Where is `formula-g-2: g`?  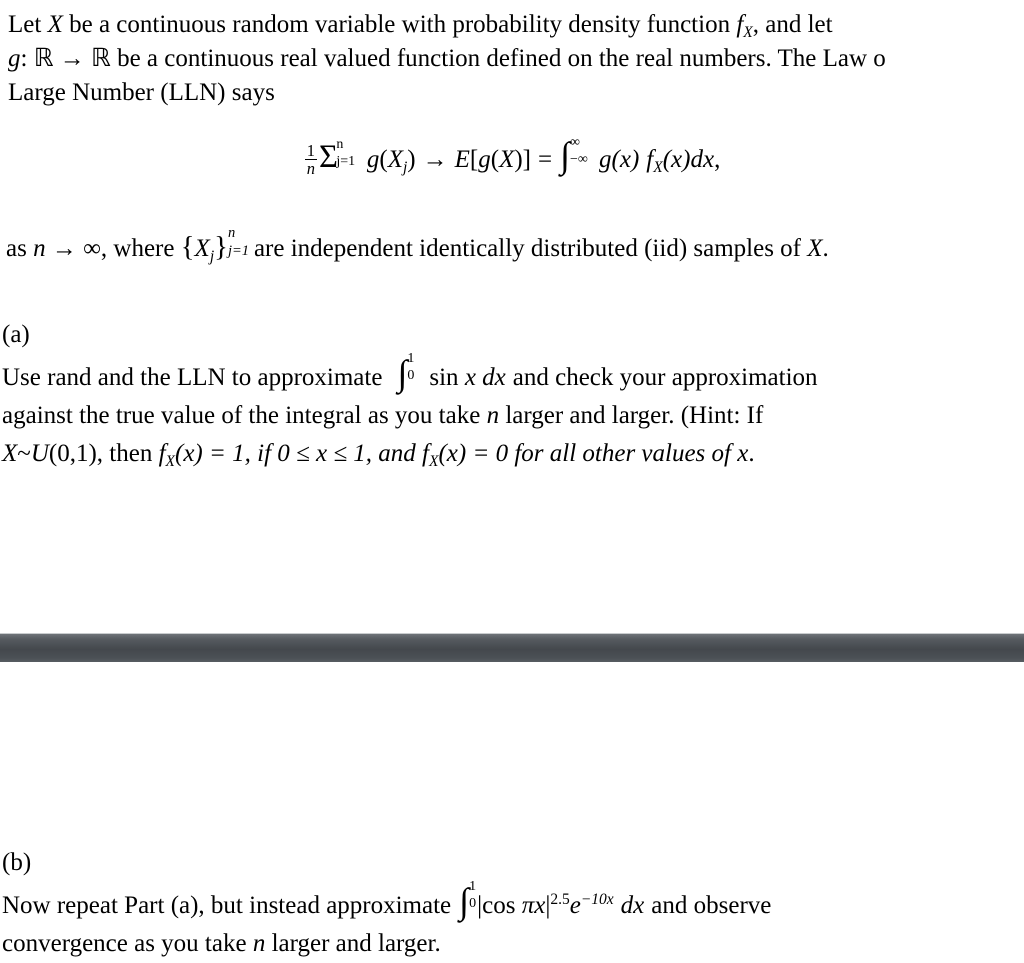 formula-g-2: g is located at coordinates (484, 159).